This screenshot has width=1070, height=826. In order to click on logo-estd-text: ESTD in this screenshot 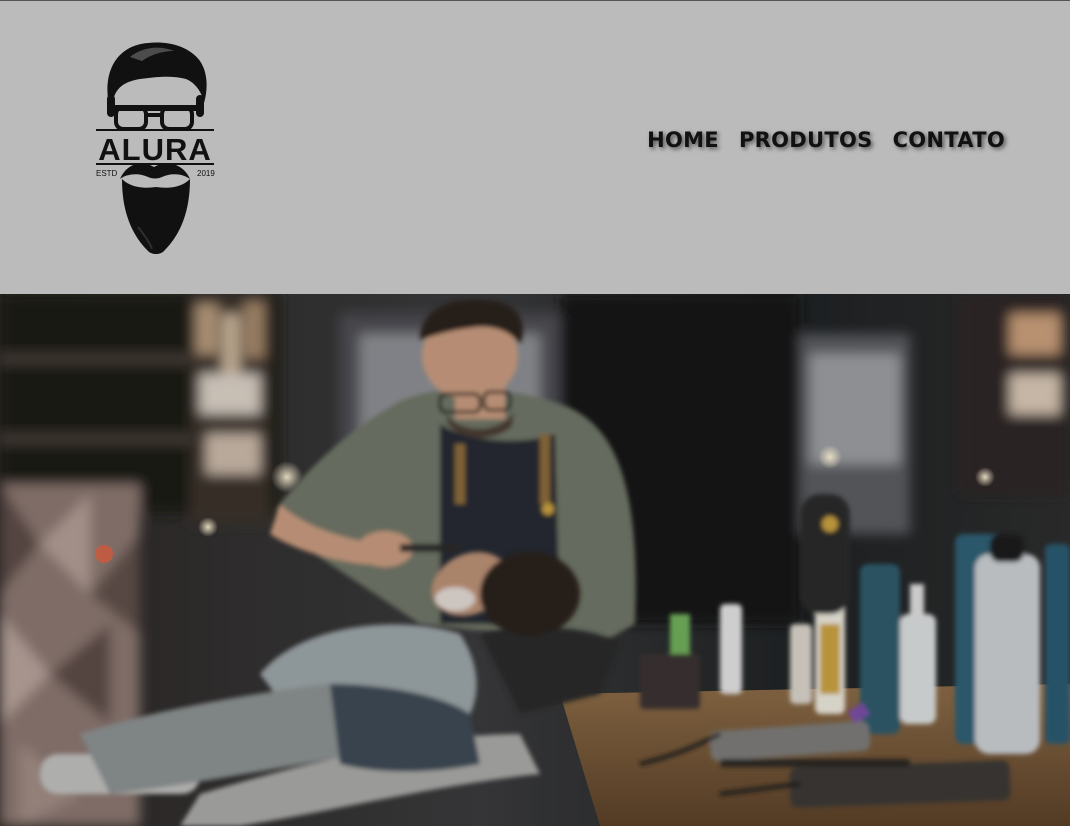, I will do `click(107, 173)`.